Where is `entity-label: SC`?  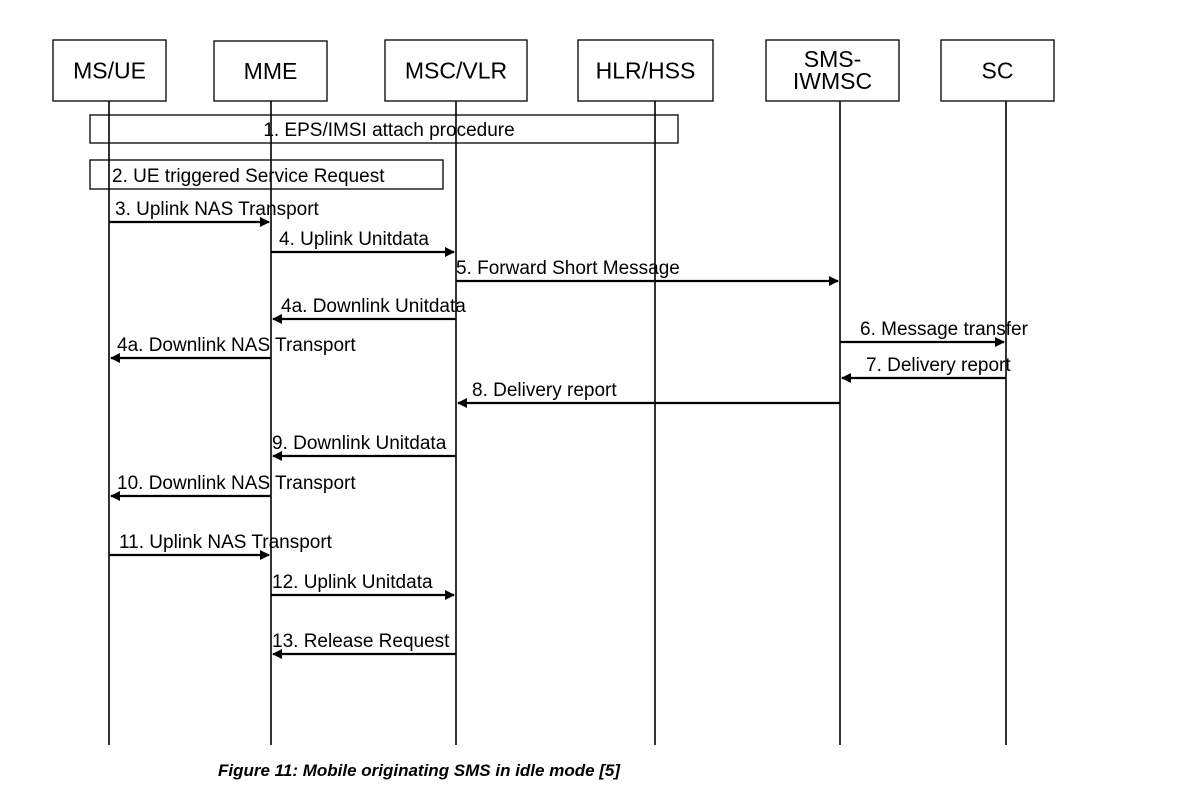
entity-label: SC is located at coordinates (998, 71).